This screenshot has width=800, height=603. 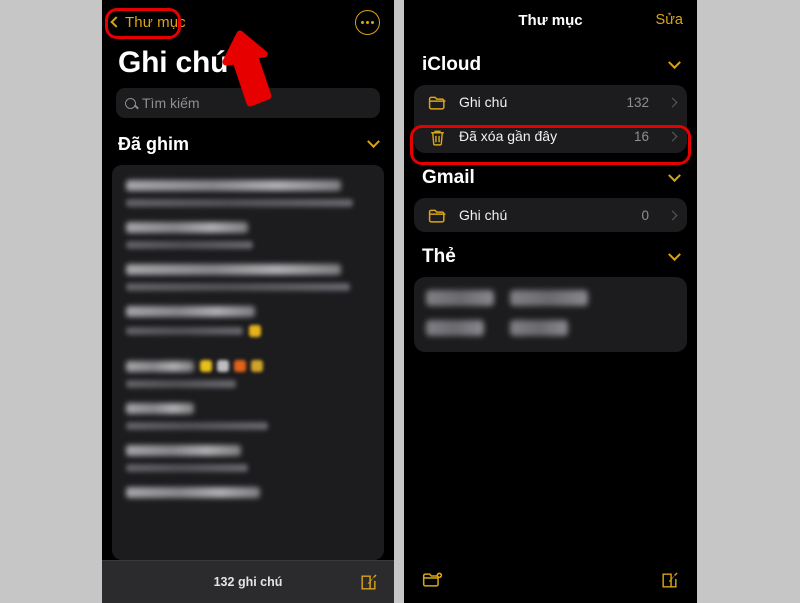 I want to click on section-header-tags: Thẻ, so click(x=550, y=254).